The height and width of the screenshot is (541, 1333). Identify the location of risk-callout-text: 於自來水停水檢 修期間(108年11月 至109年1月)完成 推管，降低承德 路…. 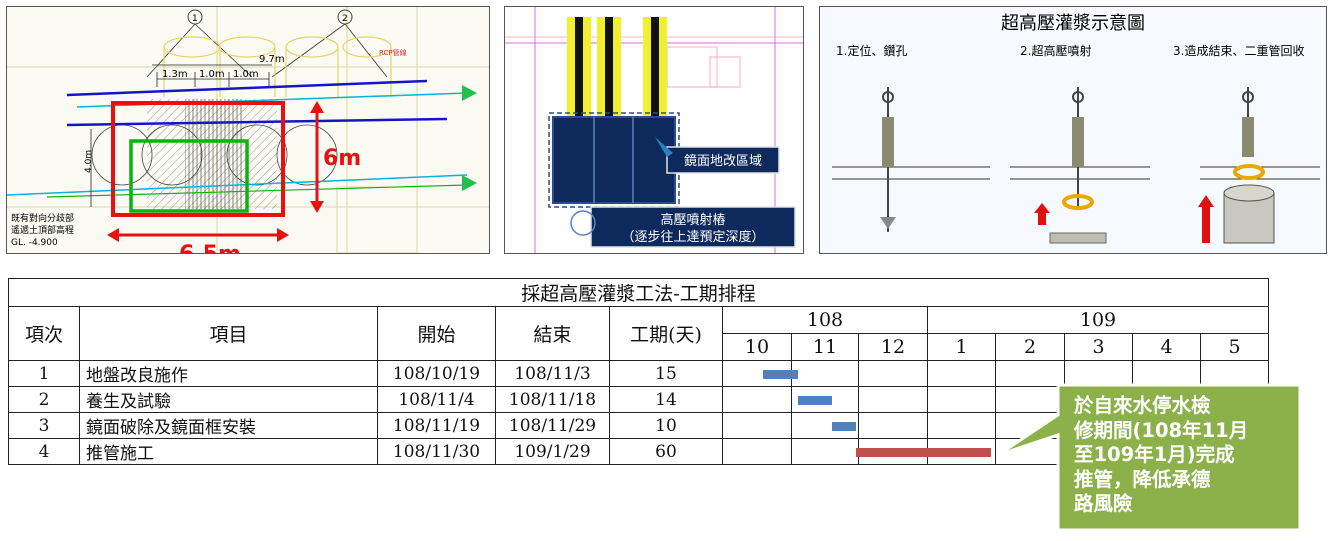
(1161, 454).